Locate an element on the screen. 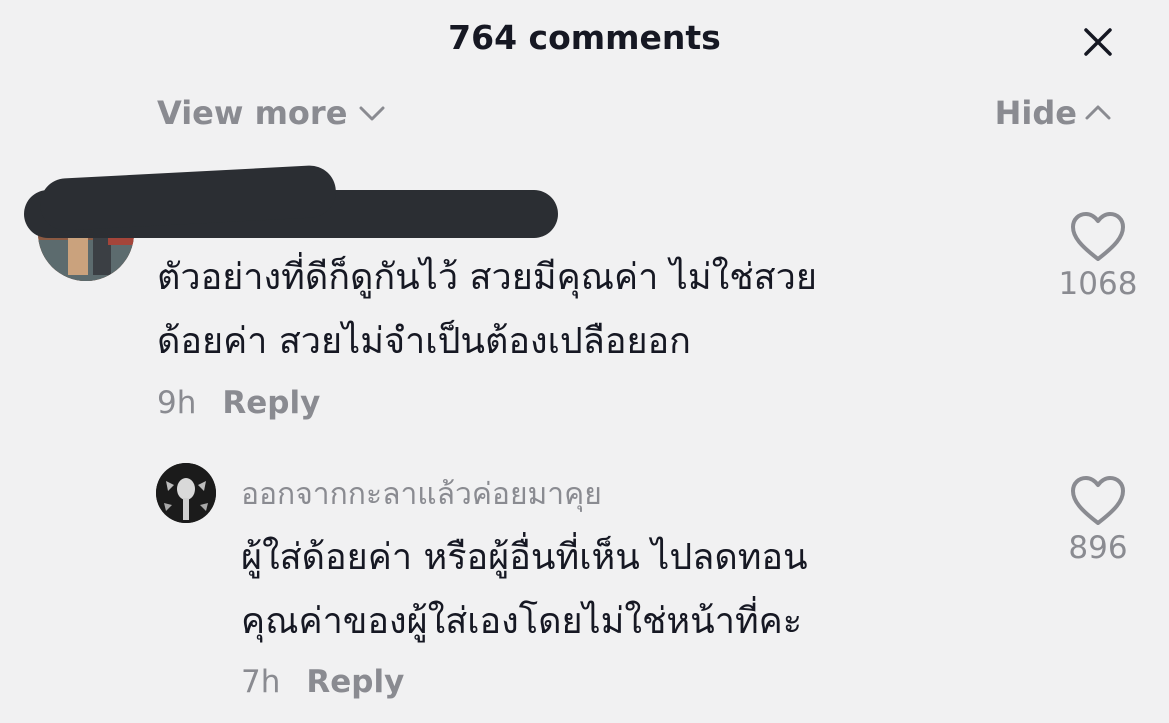 The height and width of the screenshot is (723, 1169). like-button: 896 is located at coordinates (1098, 520).